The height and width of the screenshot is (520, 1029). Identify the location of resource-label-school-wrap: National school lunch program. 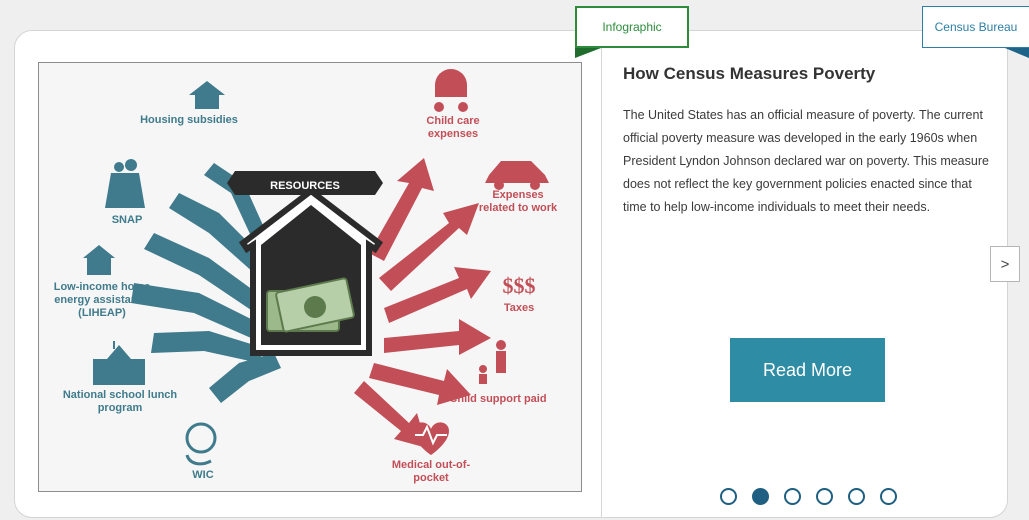
(120, 401).